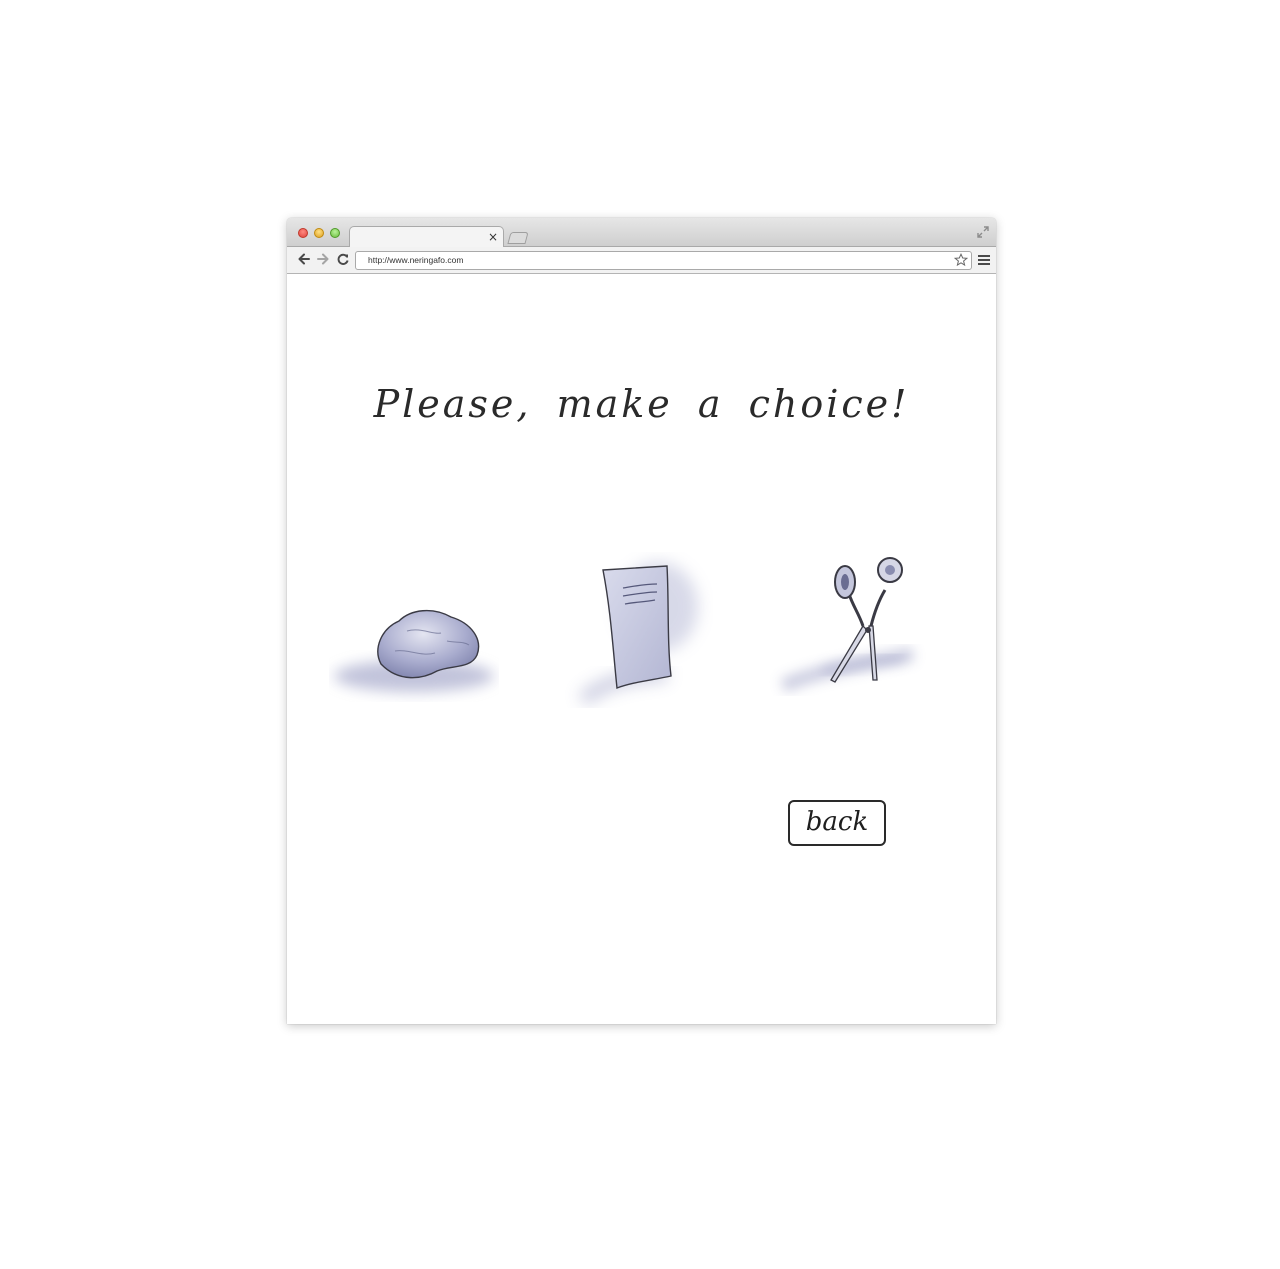 This screenshot has width=1280, height=1269. What do you see at coordinates (983, 232) in the screenshot?
I see `fullscreen-icon` at bounding box center [983, 232].